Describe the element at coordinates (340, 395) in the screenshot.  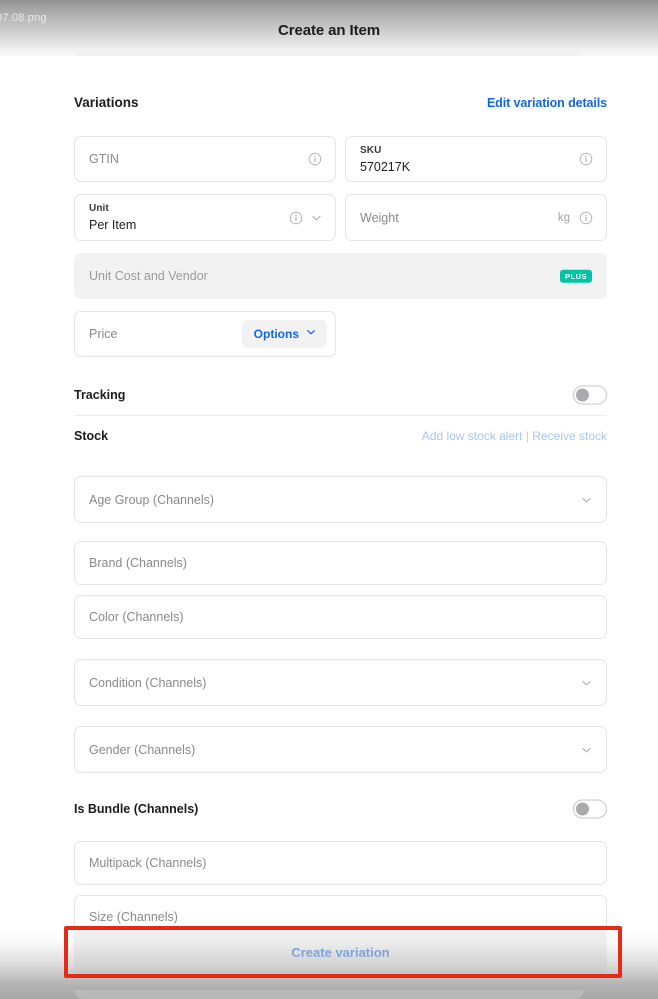
I see `tracking-row: Tracking` at that location.